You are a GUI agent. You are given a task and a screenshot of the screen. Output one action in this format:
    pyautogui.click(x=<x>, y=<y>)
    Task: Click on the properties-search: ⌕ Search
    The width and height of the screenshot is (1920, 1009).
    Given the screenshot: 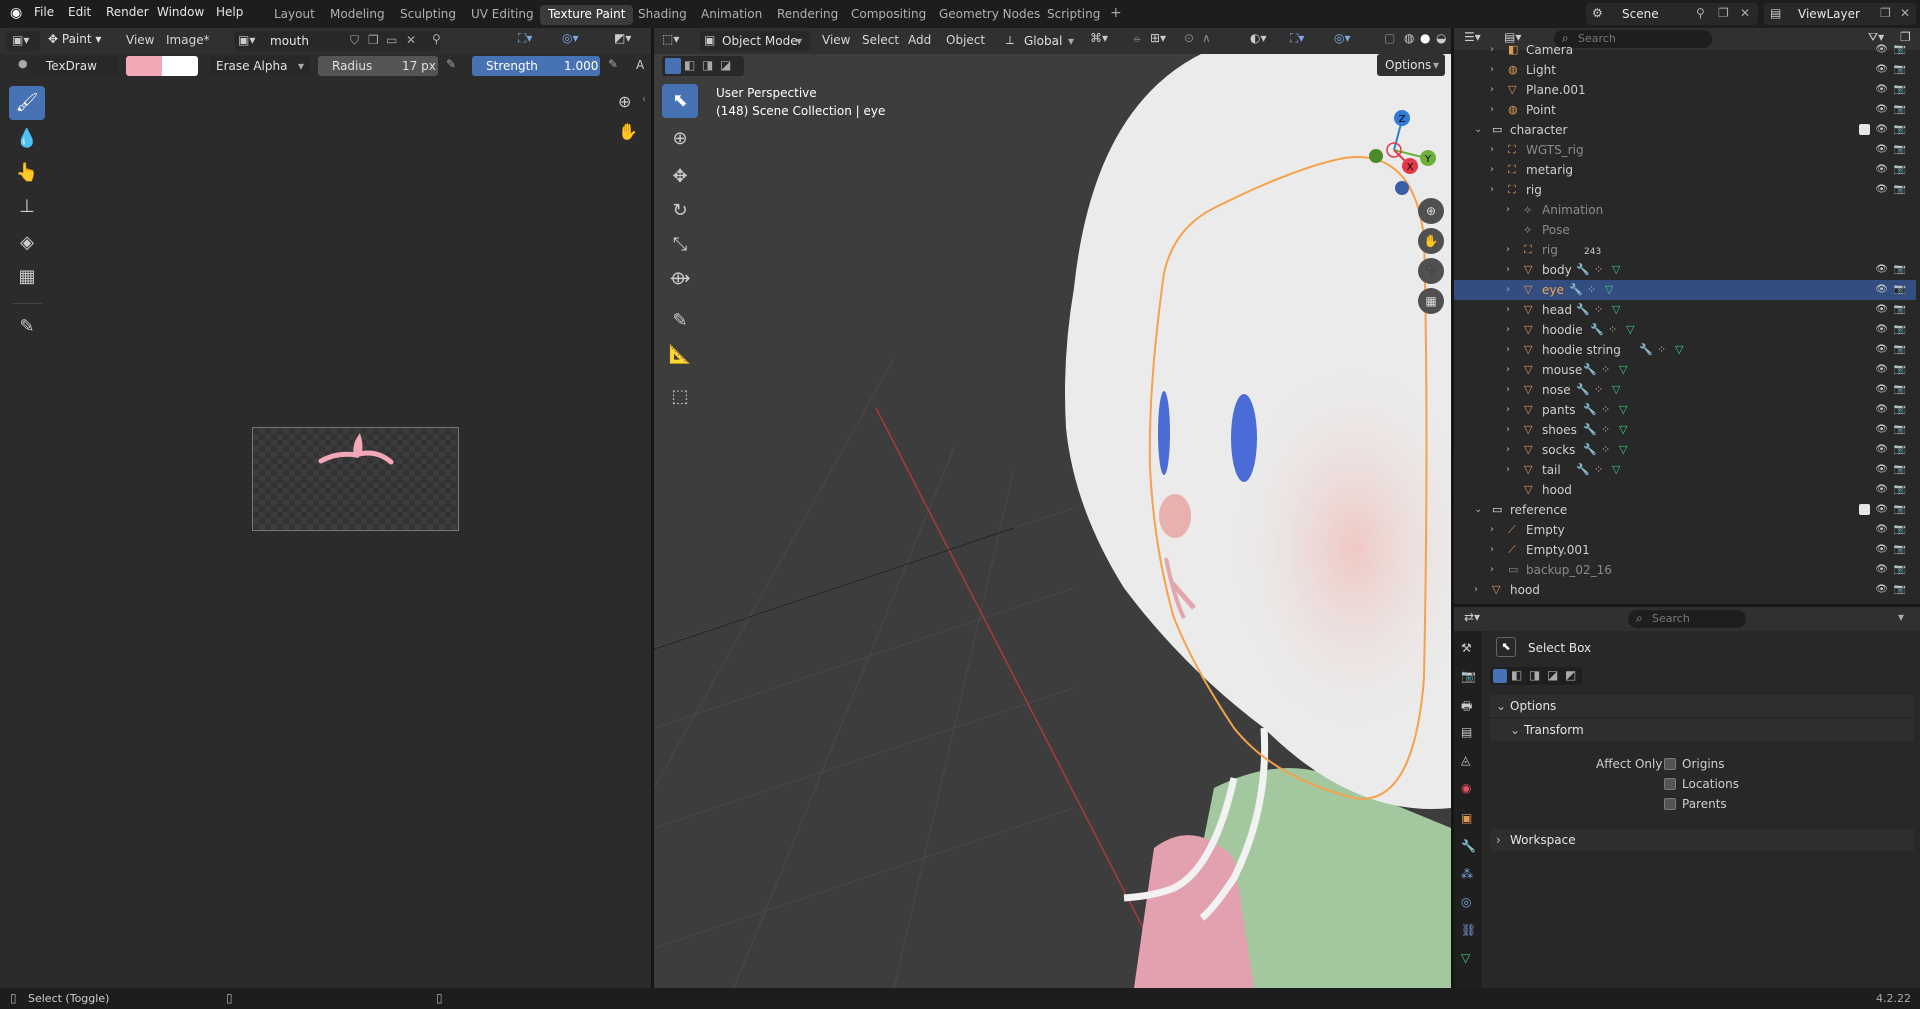 What is the action you would take?
    pyautogui.click(x=1687, y=619)
    